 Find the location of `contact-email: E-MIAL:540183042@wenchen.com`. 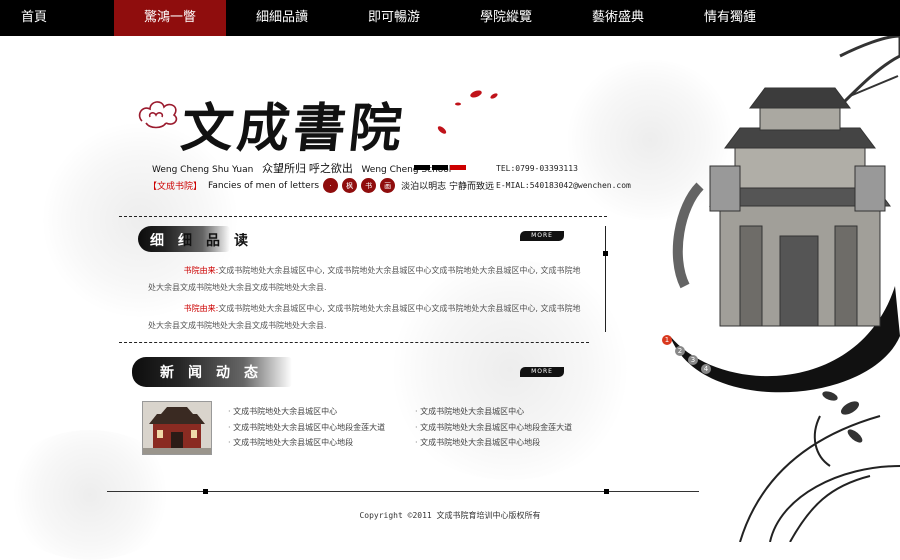

contact-email: E-MIAL:540183042@wenchen.com is located at coordinates (563, 185).